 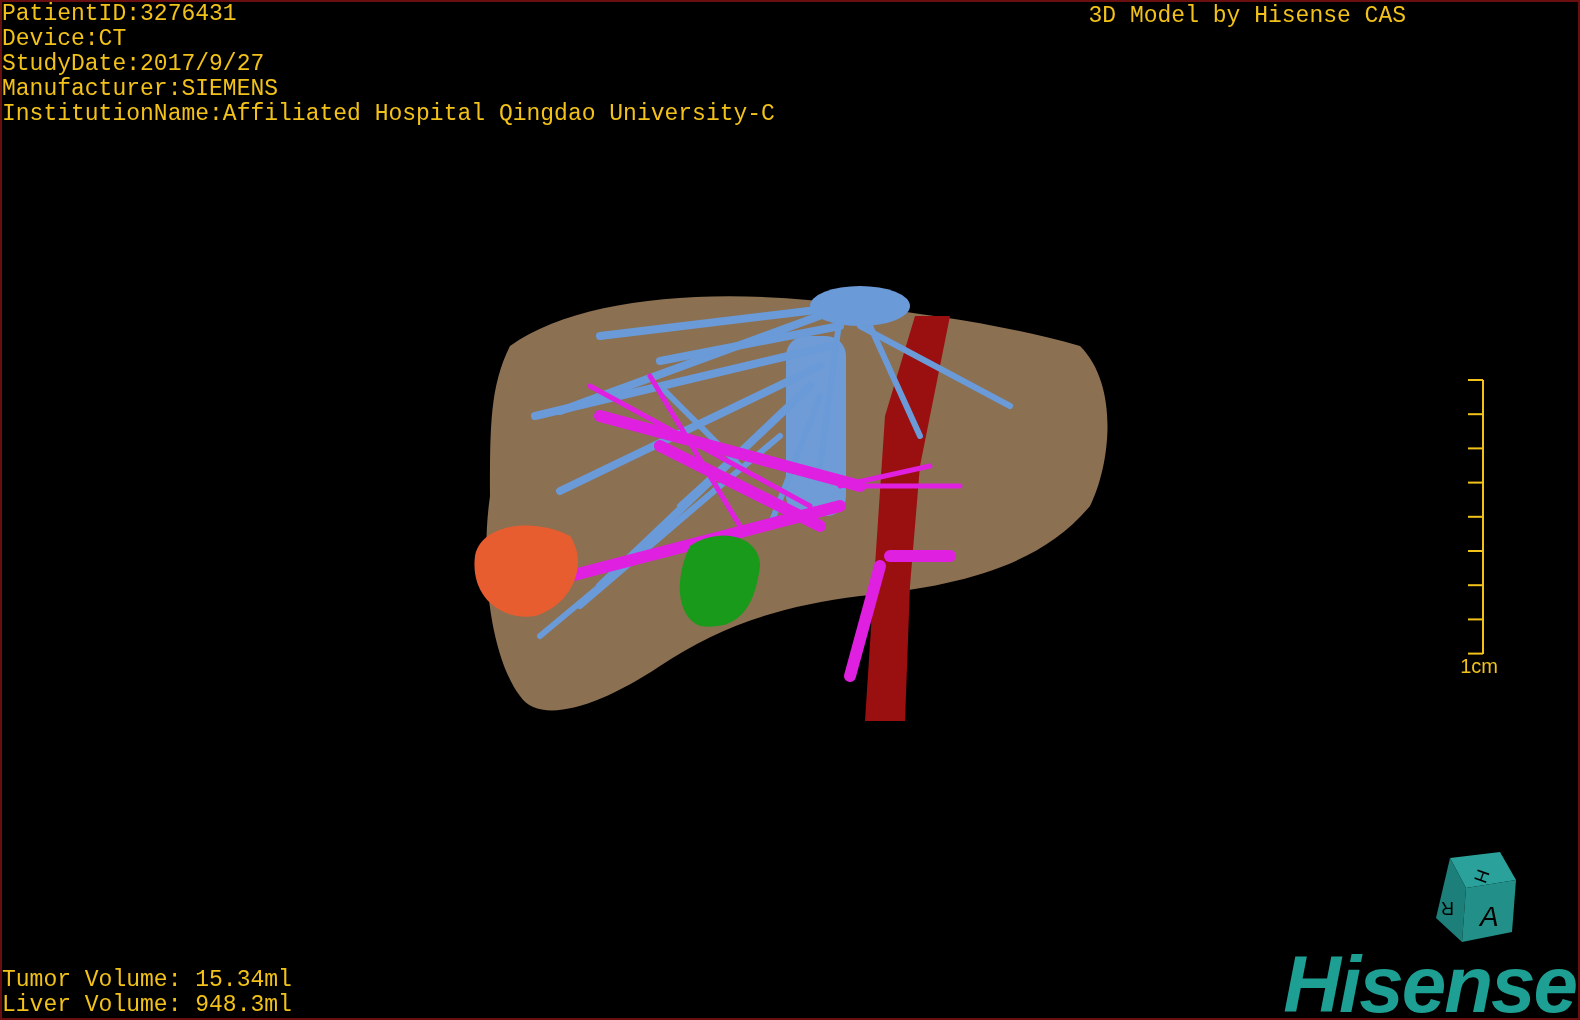 I want to click on study-info-text: Device:CT, so click(x=65, y=39).